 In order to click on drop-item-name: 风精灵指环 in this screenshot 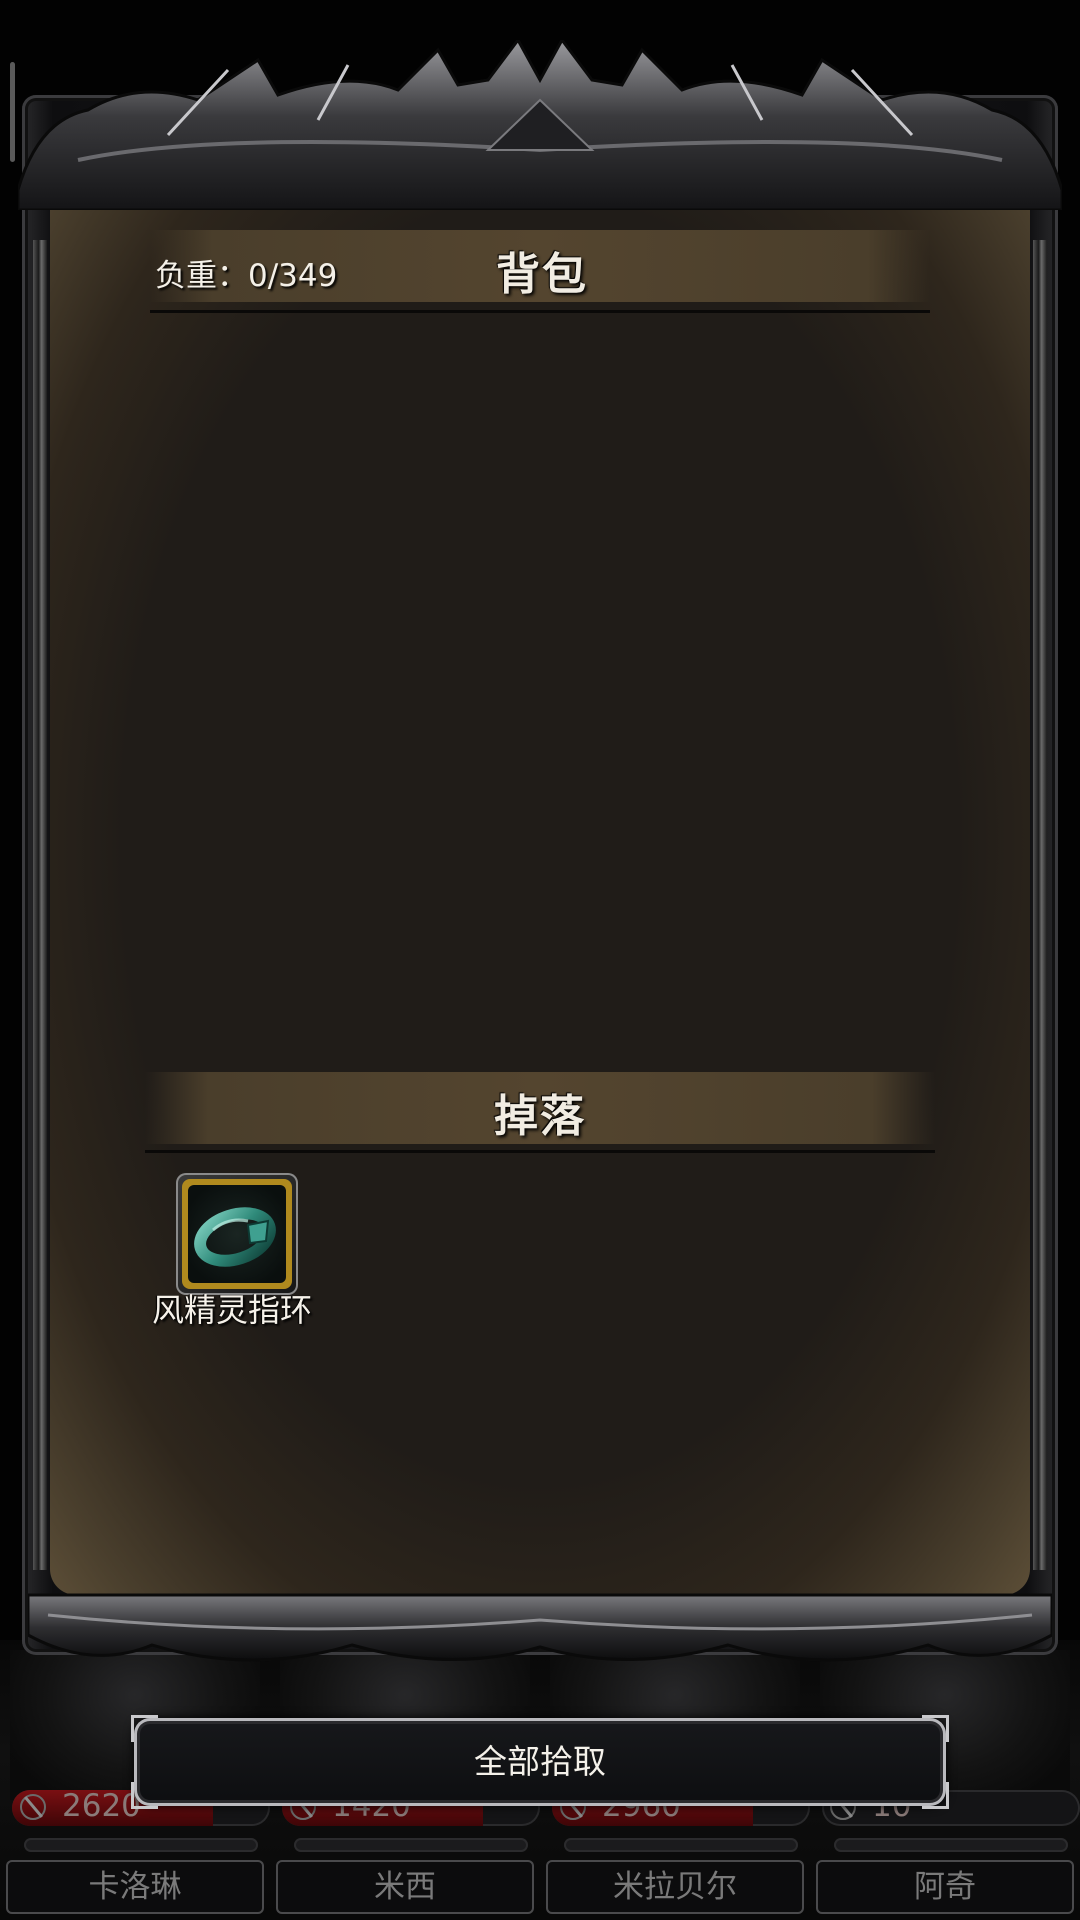, I will do `click(232, 1310)`.